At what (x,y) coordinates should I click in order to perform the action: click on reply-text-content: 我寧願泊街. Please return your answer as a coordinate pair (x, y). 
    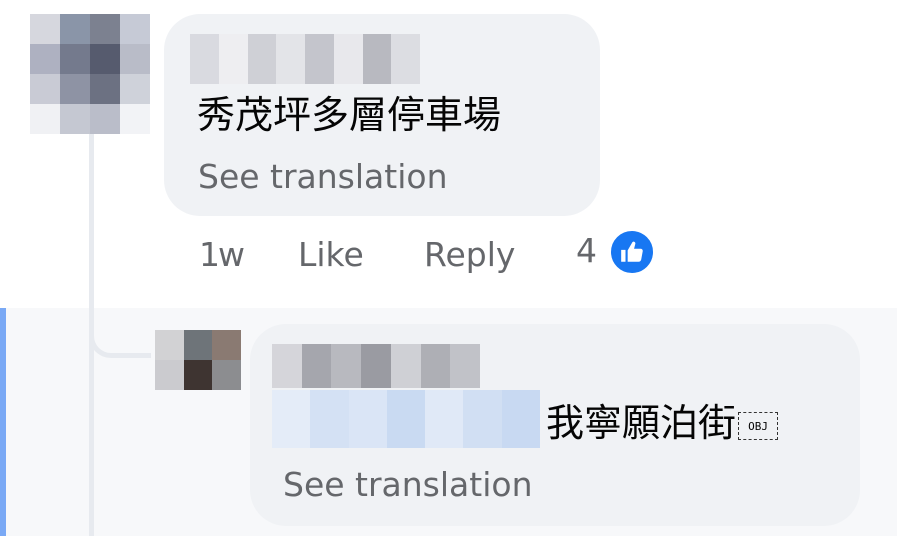
    Looking at the image, I should click on (641, 423).